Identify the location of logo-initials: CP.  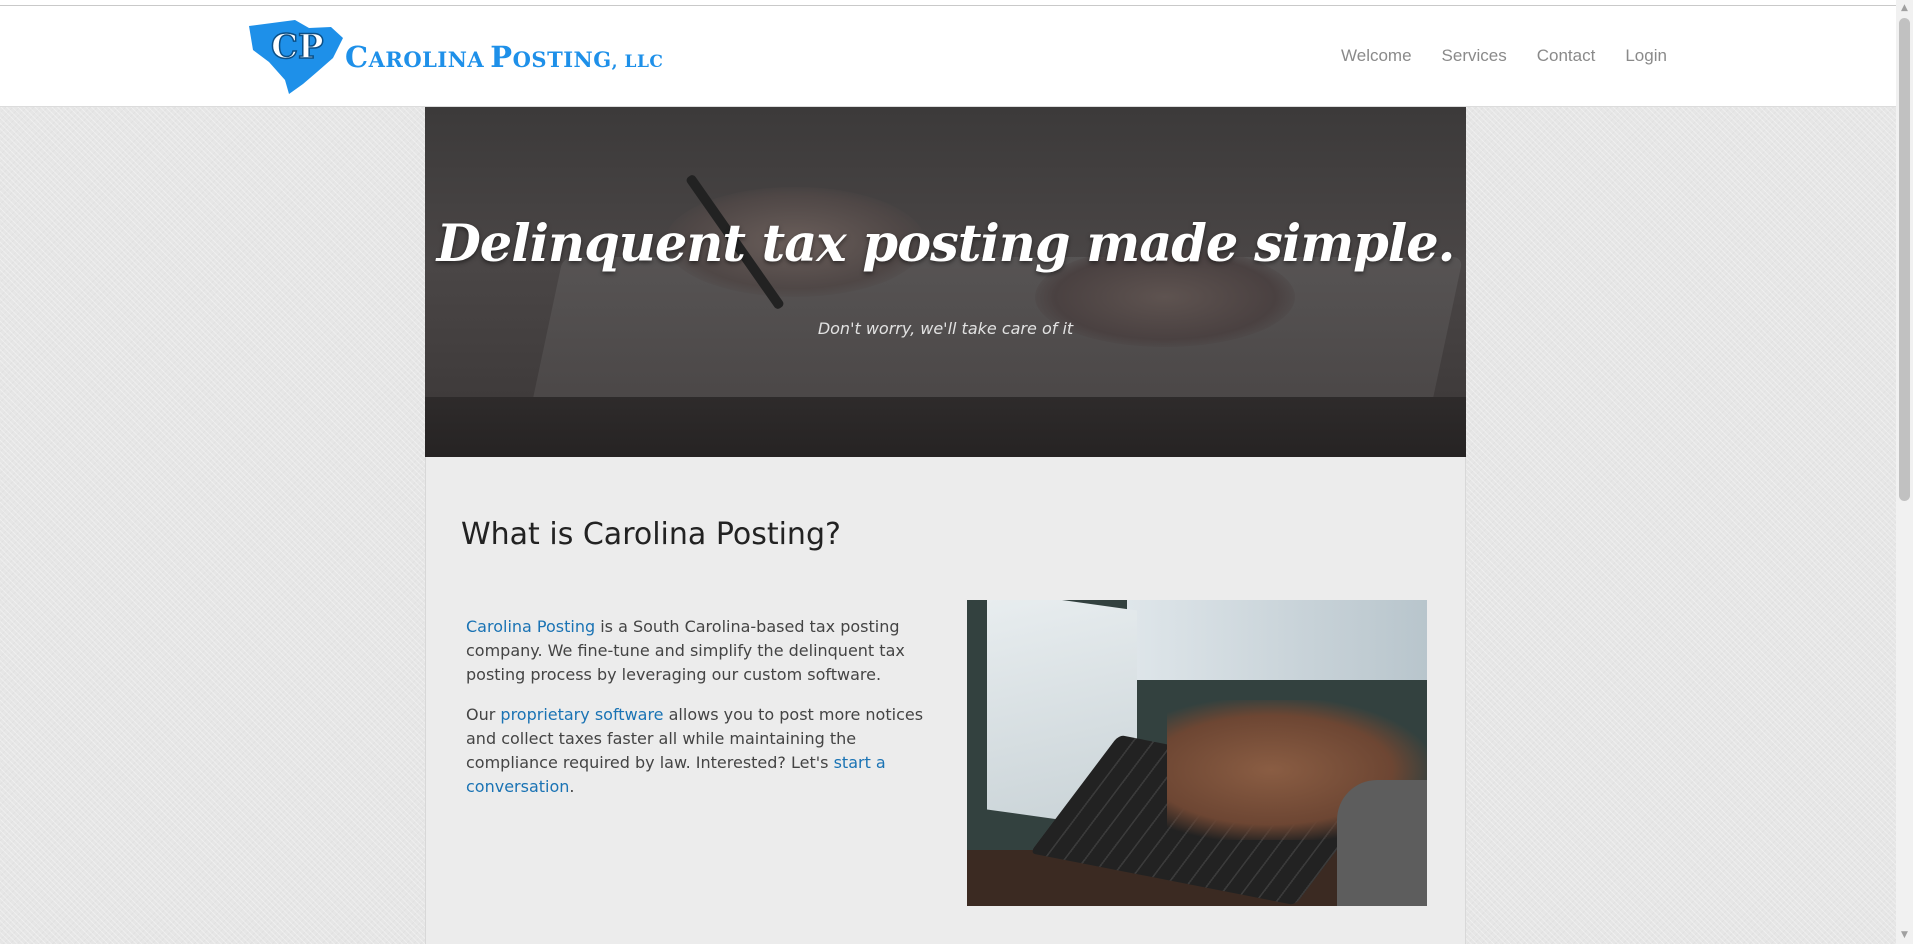
(297, 47).